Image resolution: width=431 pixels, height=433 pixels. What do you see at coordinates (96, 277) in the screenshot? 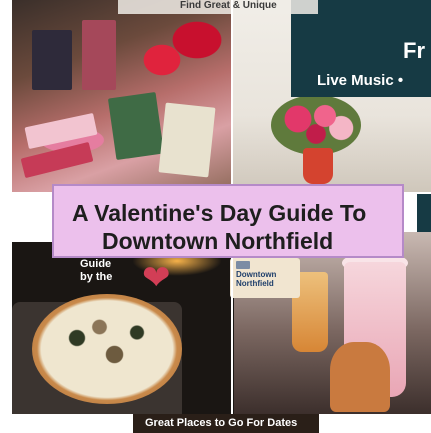
I see `guide-text-line: by the` at bounding box center [96, 277].